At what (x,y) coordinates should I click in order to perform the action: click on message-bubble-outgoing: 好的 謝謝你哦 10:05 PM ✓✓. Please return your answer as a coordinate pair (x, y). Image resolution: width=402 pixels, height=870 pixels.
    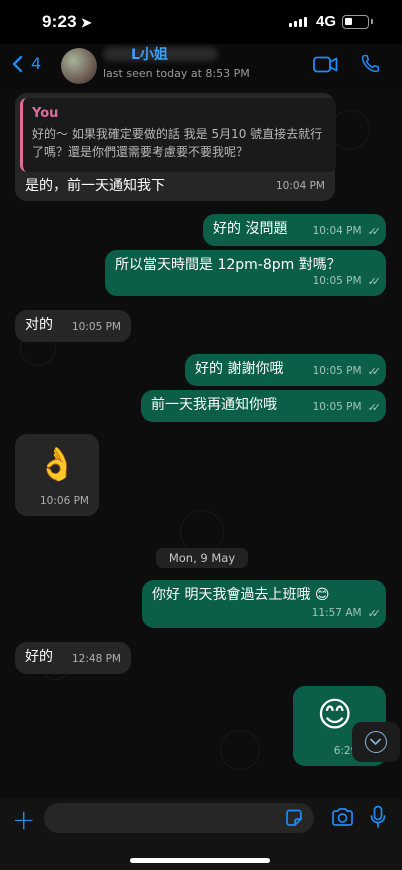
    Looking at the image, I should click on (285, 370).